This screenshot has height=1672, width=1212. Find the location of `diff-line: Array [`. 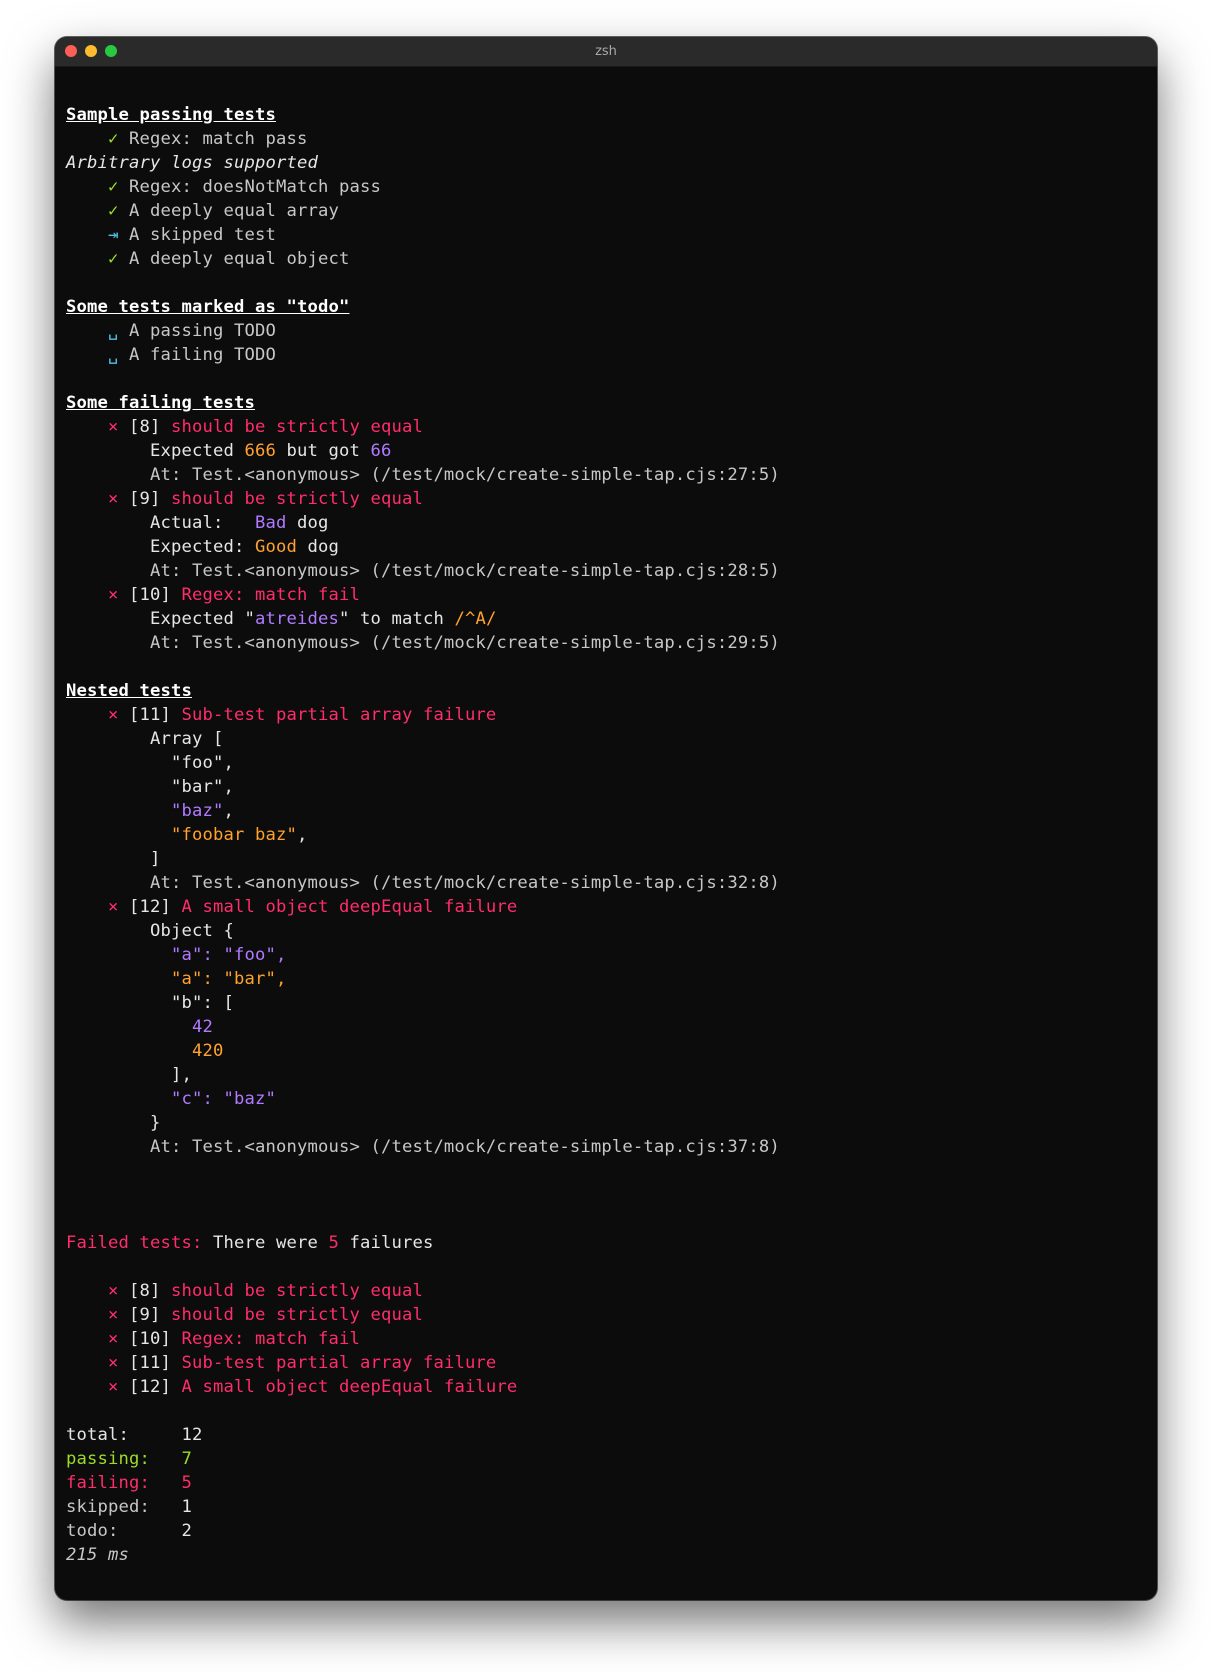

diff-line: Array [ is located at coordinates (187, 739).